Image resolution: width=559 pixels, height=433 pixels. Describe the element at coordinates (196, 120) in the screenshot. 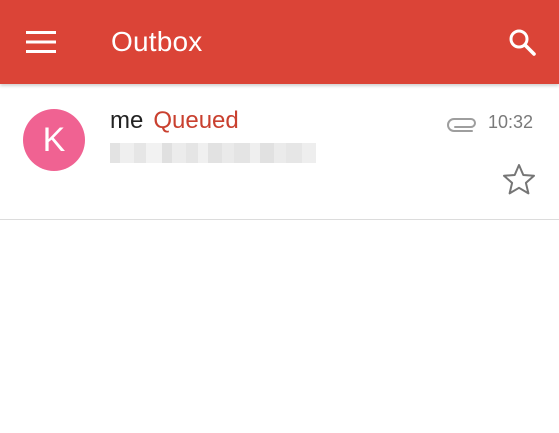

I see `status-label: Queued` at that location.